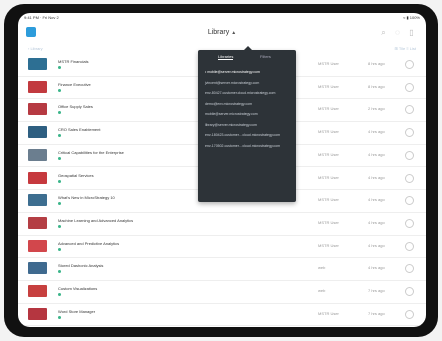 The height and width of the screenshot is (341, 442). Describe the element at coordinates (226, 57) in the screenshot. I see `tab-libraries: Libraries` at that location.